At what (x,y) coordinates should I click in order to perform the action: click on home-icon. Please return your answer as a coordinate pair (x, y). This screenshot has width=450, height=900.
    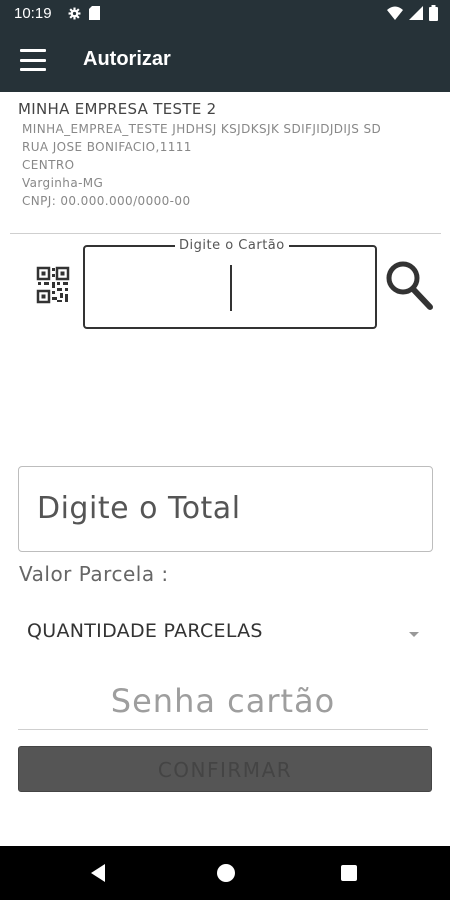
    Looking at the image, I should click on (226, 873).